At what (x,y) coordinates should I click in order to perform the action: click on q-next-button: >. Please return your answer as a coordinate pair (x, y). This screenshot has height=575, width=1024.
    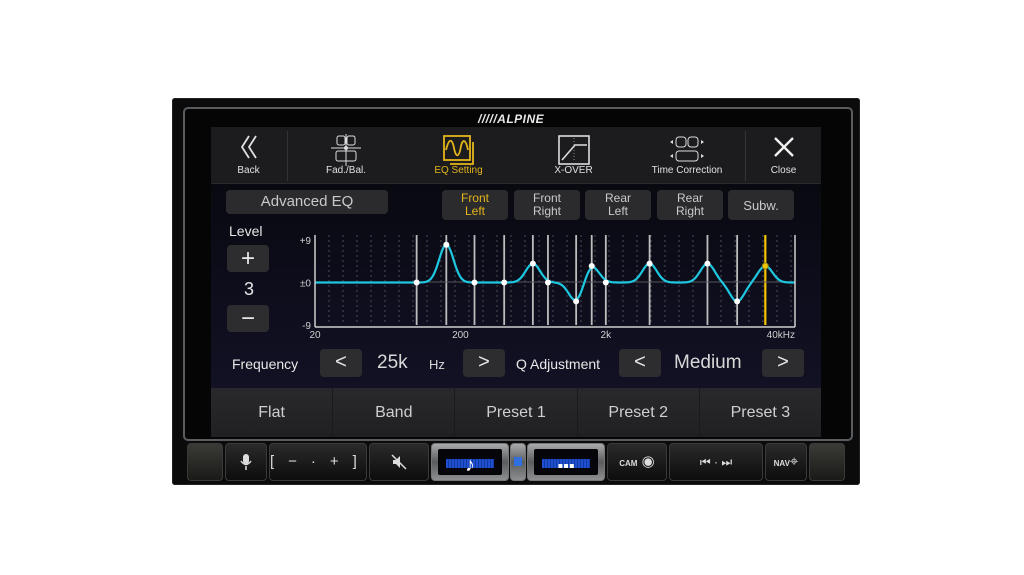
    Looking at the image, I should click on (783, 363).